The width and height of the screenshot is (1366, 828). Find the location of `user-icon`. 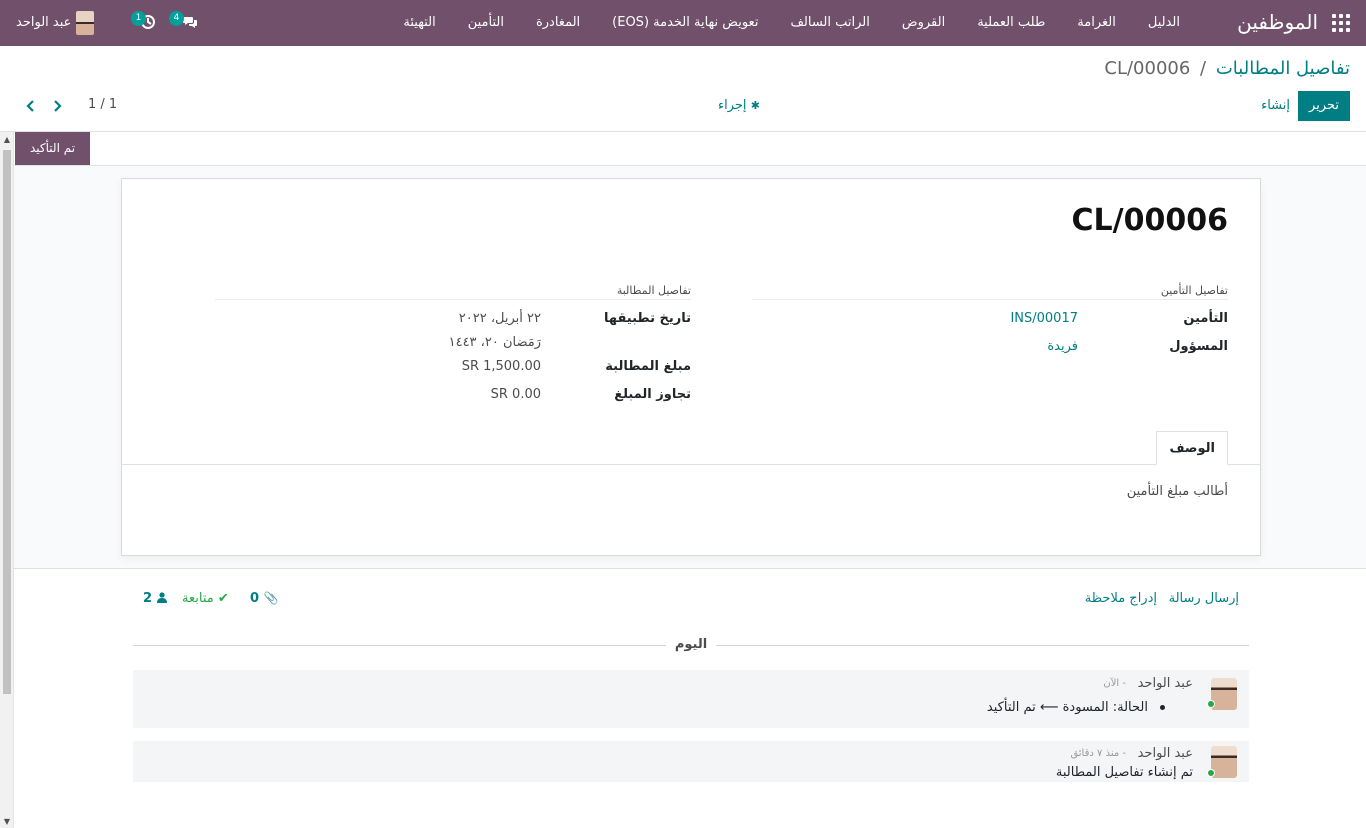

user-icon is located at coordinates (161, 597).